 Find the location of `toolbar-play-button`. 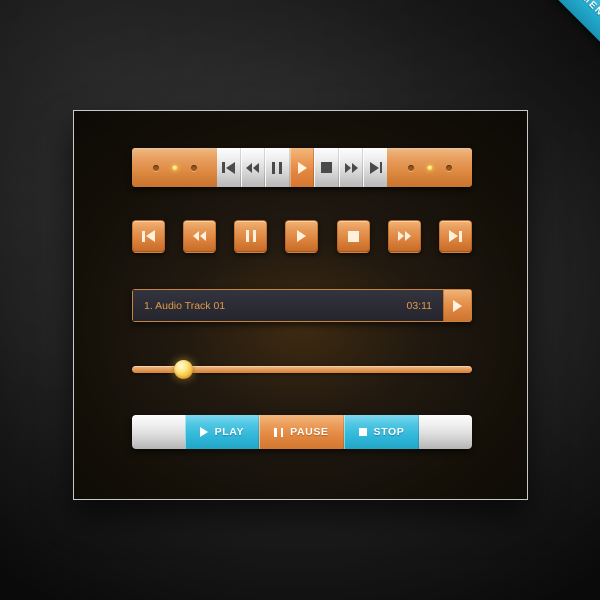

toolbar-play-button is located at coordinates (302, 167).